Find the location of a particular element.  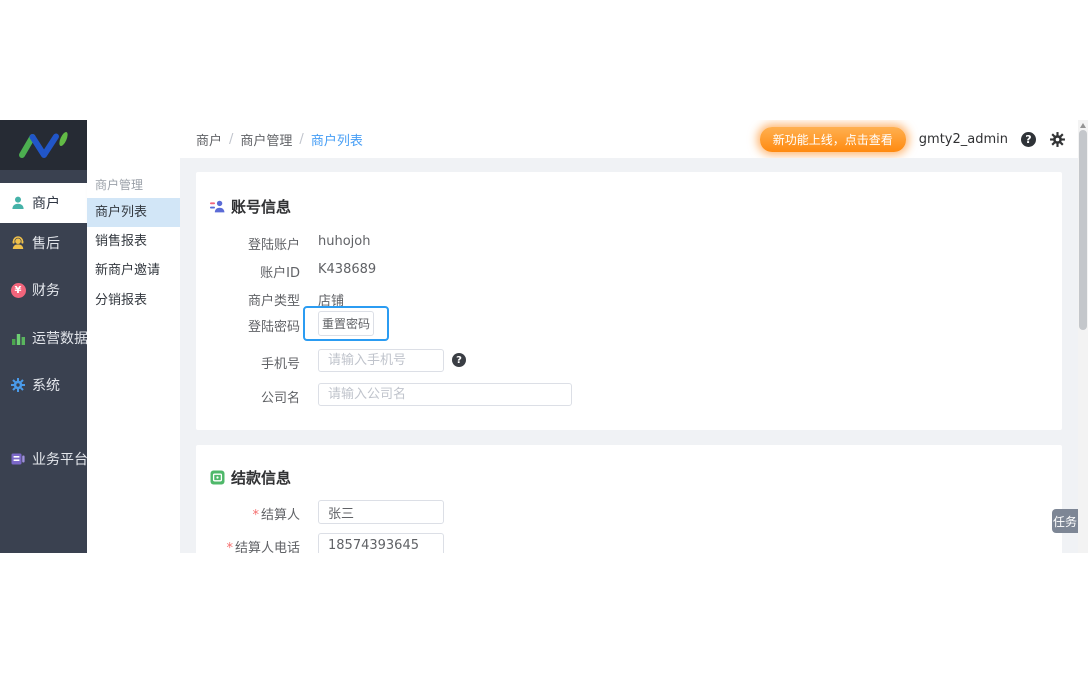

sidebar-item-label: 业务平台 is located at coordinates (60, 460).